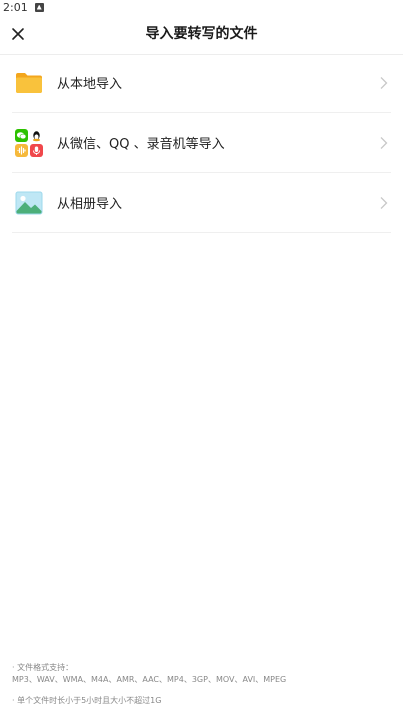 This screenshot has height=720, width=403. What do you see at coordinates (201, 7) in the screenshot?
I see `status-bar: 2:01` at bounding box center [201, 7].